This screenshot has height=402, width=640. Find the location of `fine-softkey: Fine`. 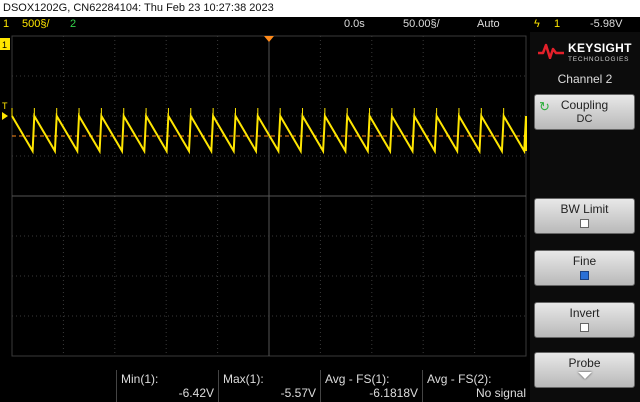

fine-softkey: Fine is located at coordinates (584, 268).